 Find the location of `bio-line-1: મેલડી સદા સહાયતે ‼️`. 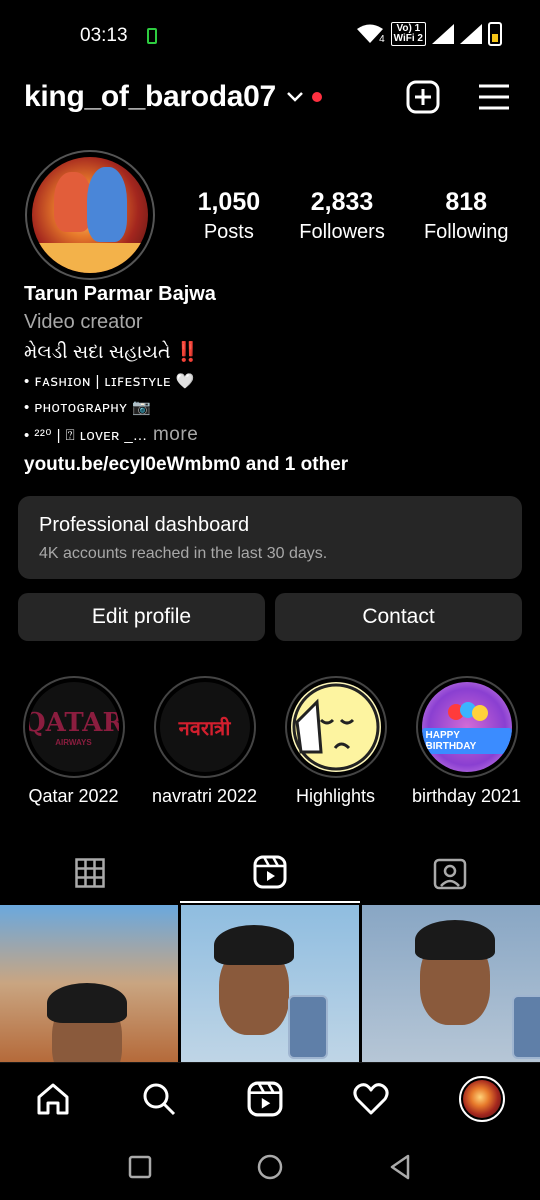

bio-line-1: મેલડી સદા સહાયતે ‼️ is located at coordinates (112, 352).